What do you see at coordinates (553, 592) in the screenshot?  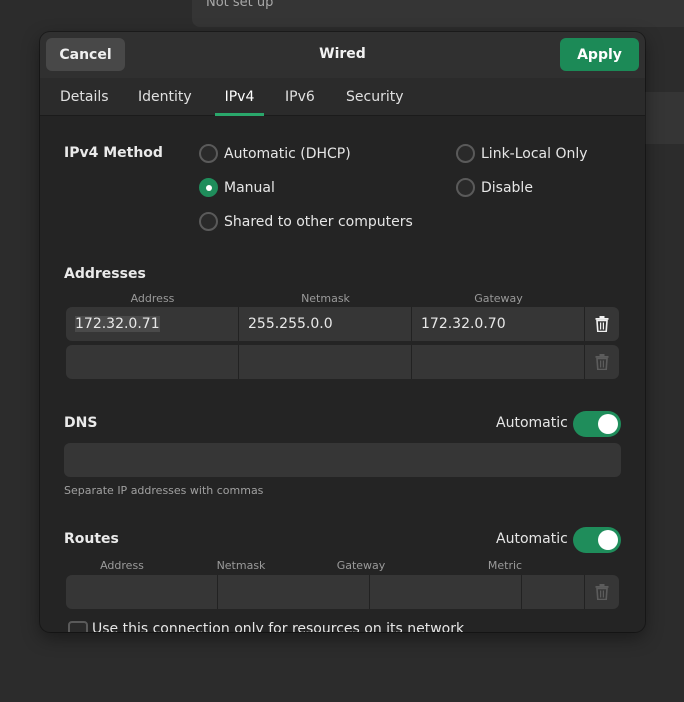 I see `route-metric-input` at bounding box center [553, 592].